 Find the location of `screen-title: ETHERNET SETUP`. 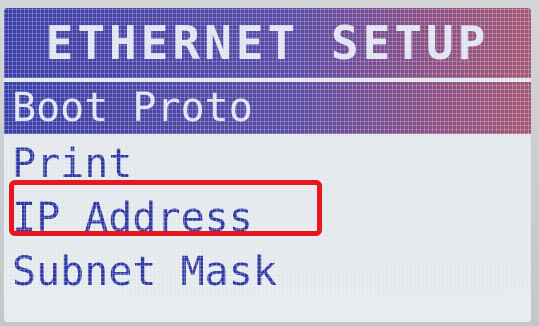

screen-title: ETHERNET SETUP is located at coordinates (267, 43).